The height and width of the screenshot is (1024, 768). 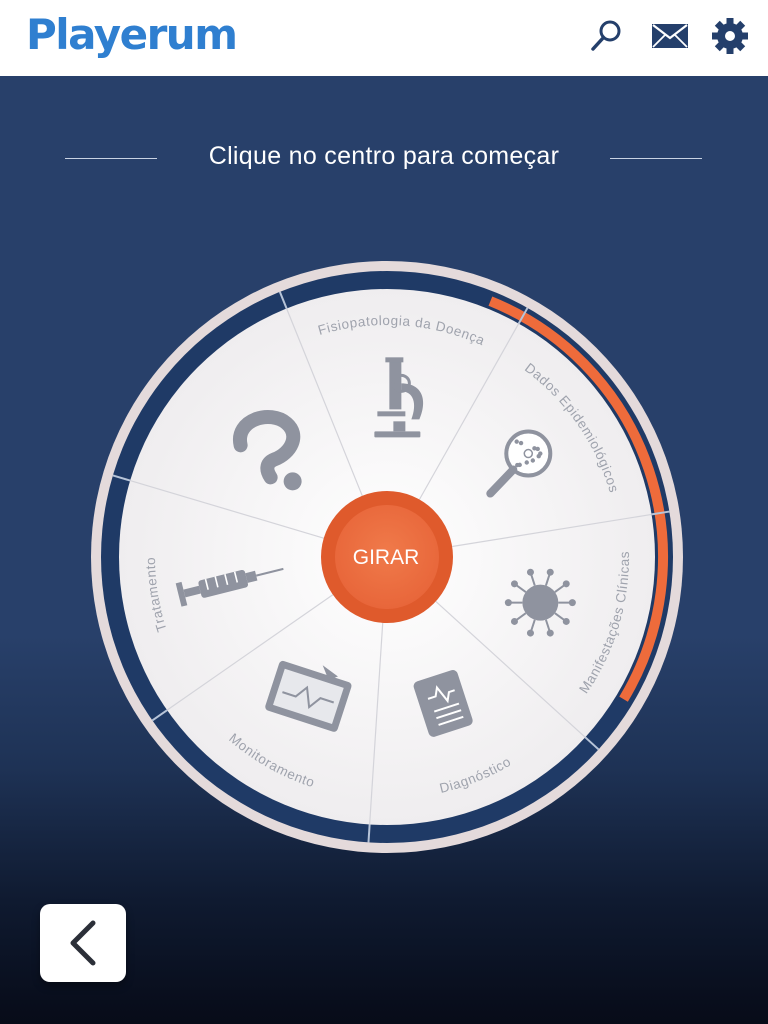 I want to click on wheel-tick, so click(x=369, y=833).